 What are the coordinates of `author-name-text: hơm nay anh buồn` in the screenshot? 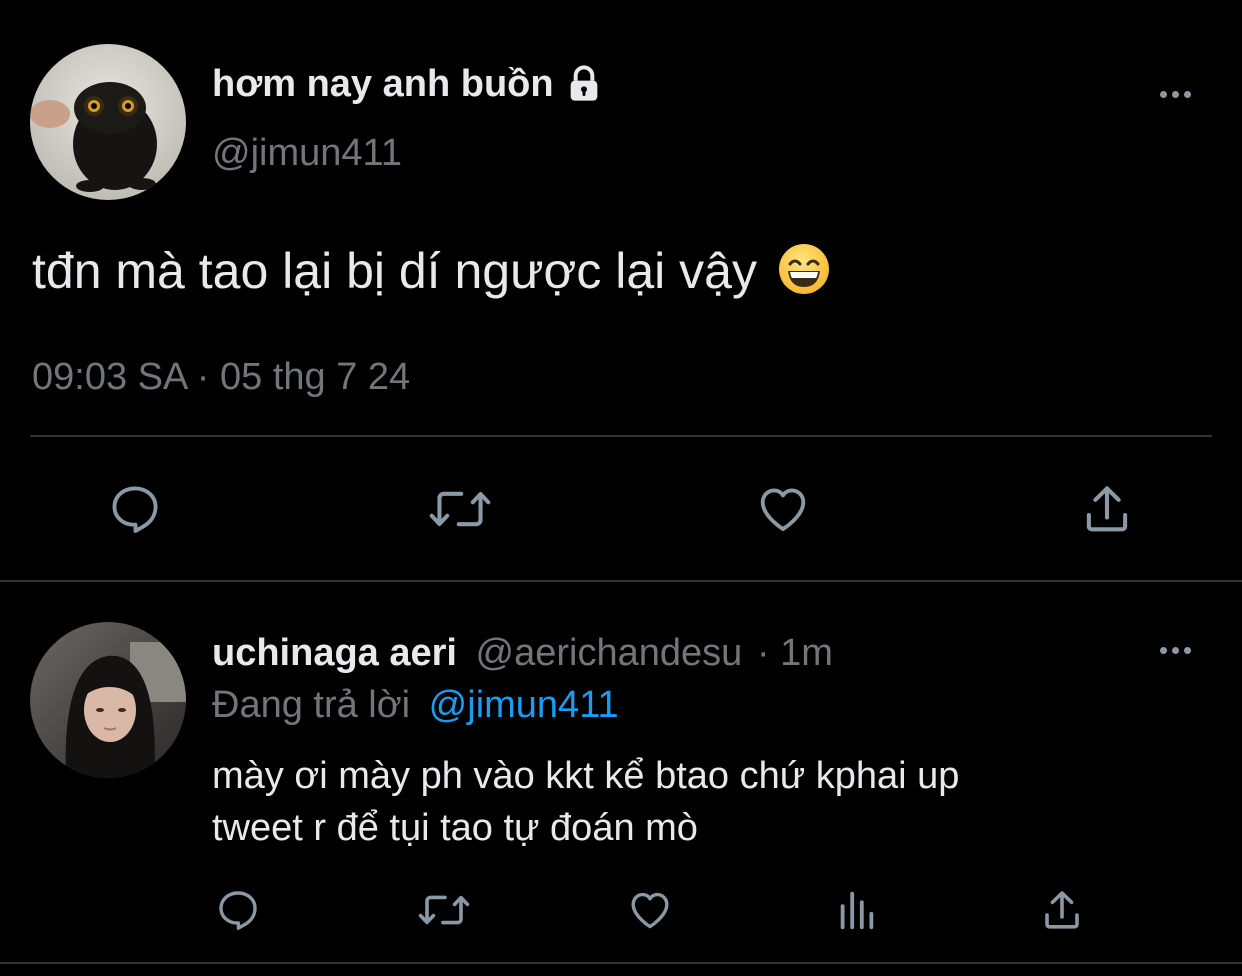 It's located at (383, 84).